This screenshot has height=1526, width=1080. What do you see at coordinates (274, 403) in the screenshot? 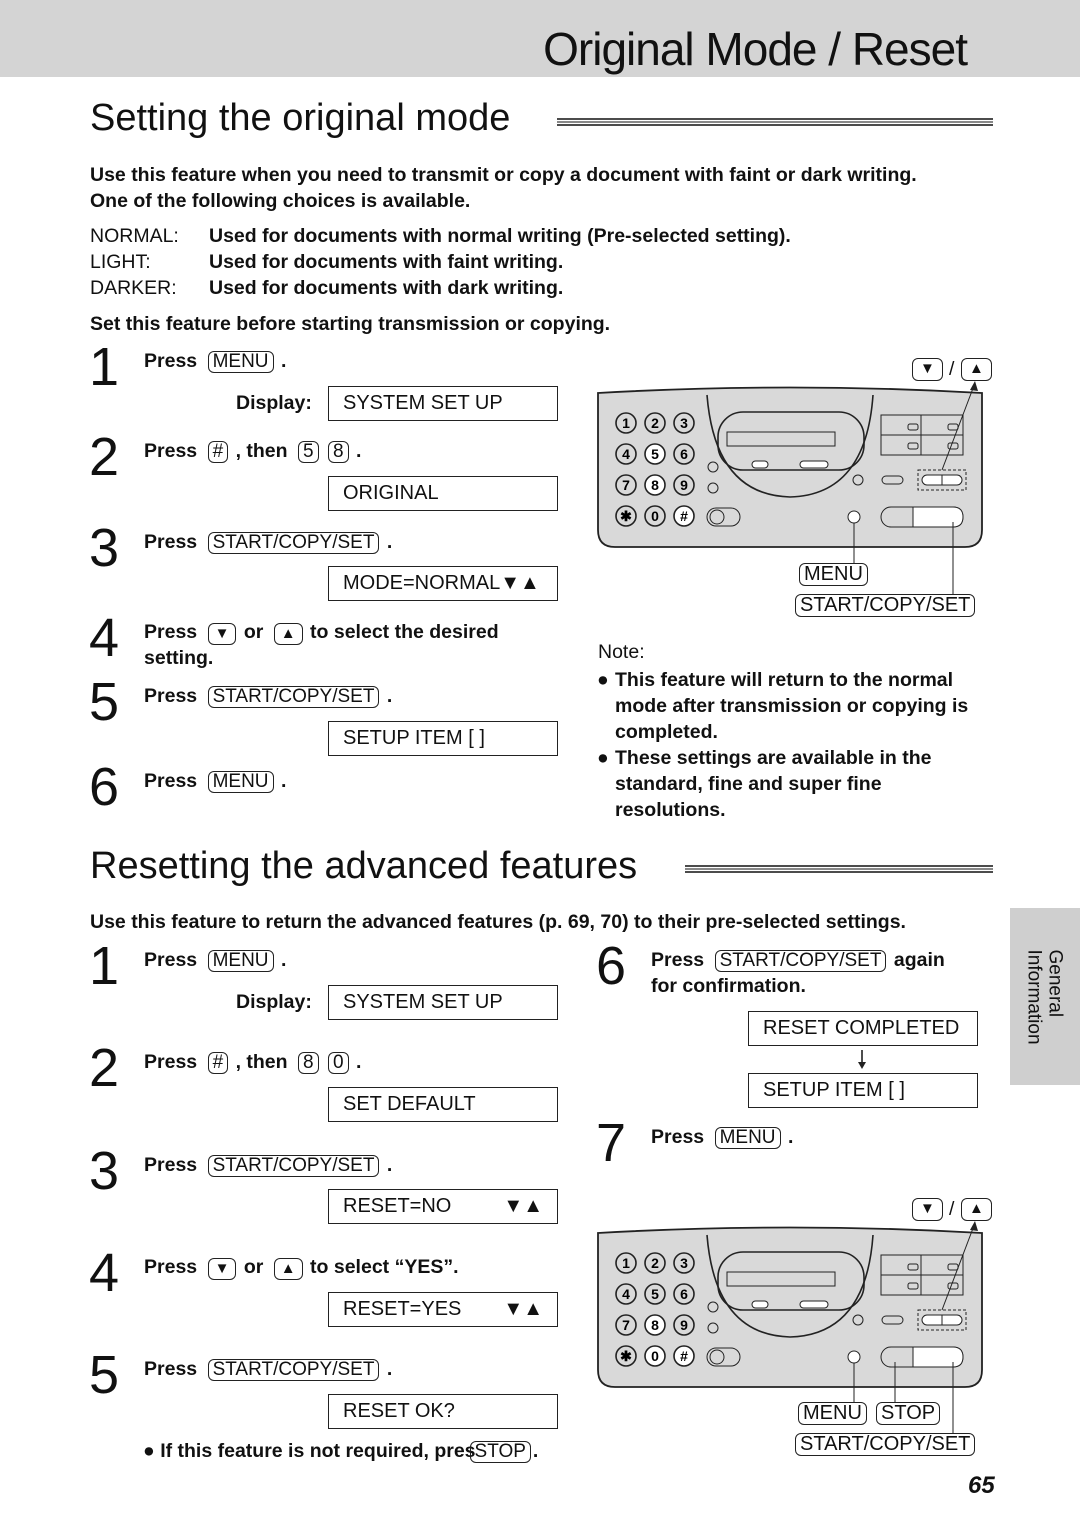
I see `display-label: Display:` at bounding box center [274, 403].